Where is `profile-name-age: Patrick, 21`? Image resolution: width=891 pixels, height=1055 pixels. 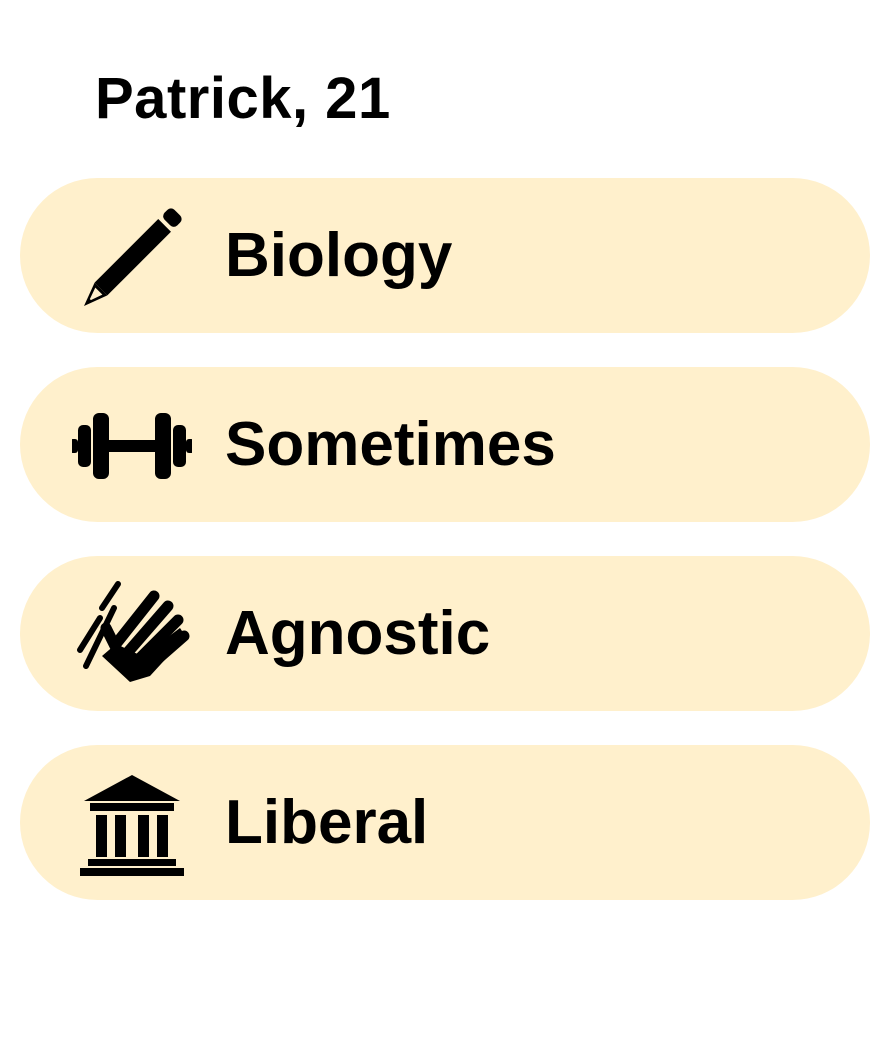 profile-name-age: Patrick, 21 is located at coordinates (243, 98).